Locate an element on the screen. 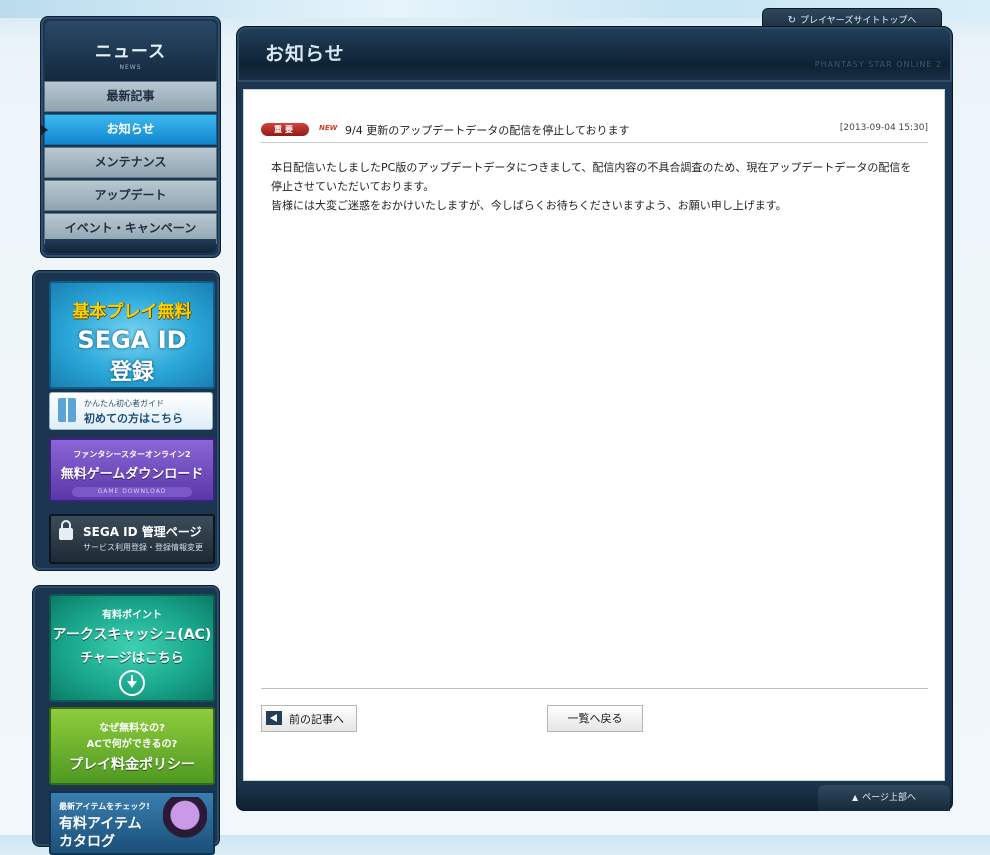  article-title: 9/4 更新のアップデートデータの配信を停止しております is located at coordinates (487, 130).